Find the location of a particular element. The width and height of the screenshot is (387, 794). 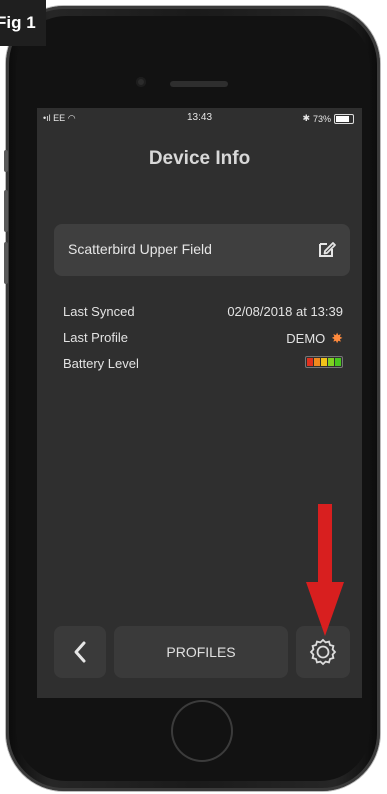

edit-icon is located at coordinates (327, 249).